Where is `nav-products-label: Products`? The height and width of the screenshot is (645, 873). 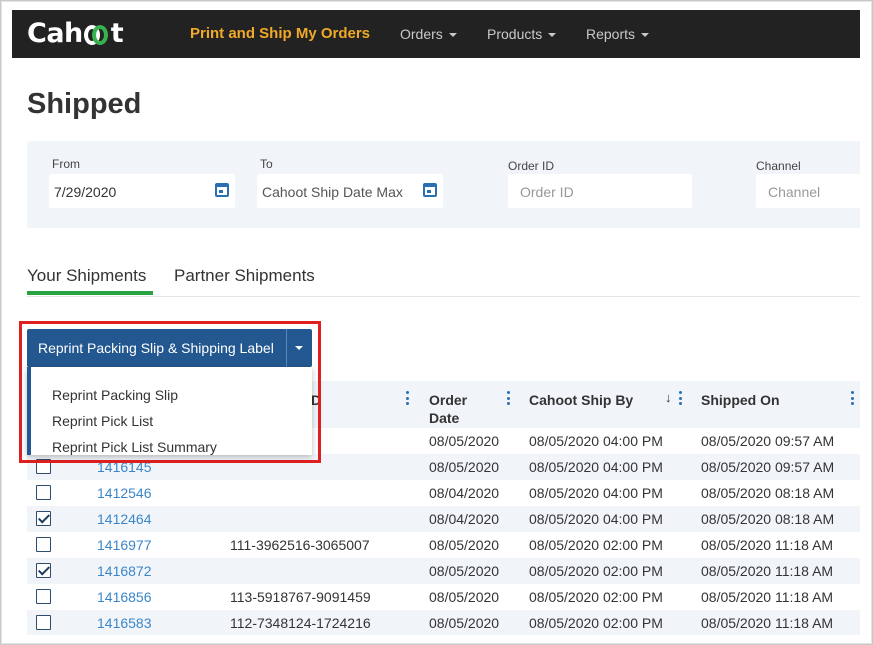 nav-products-label: Products is located at coordinates (515, 34).